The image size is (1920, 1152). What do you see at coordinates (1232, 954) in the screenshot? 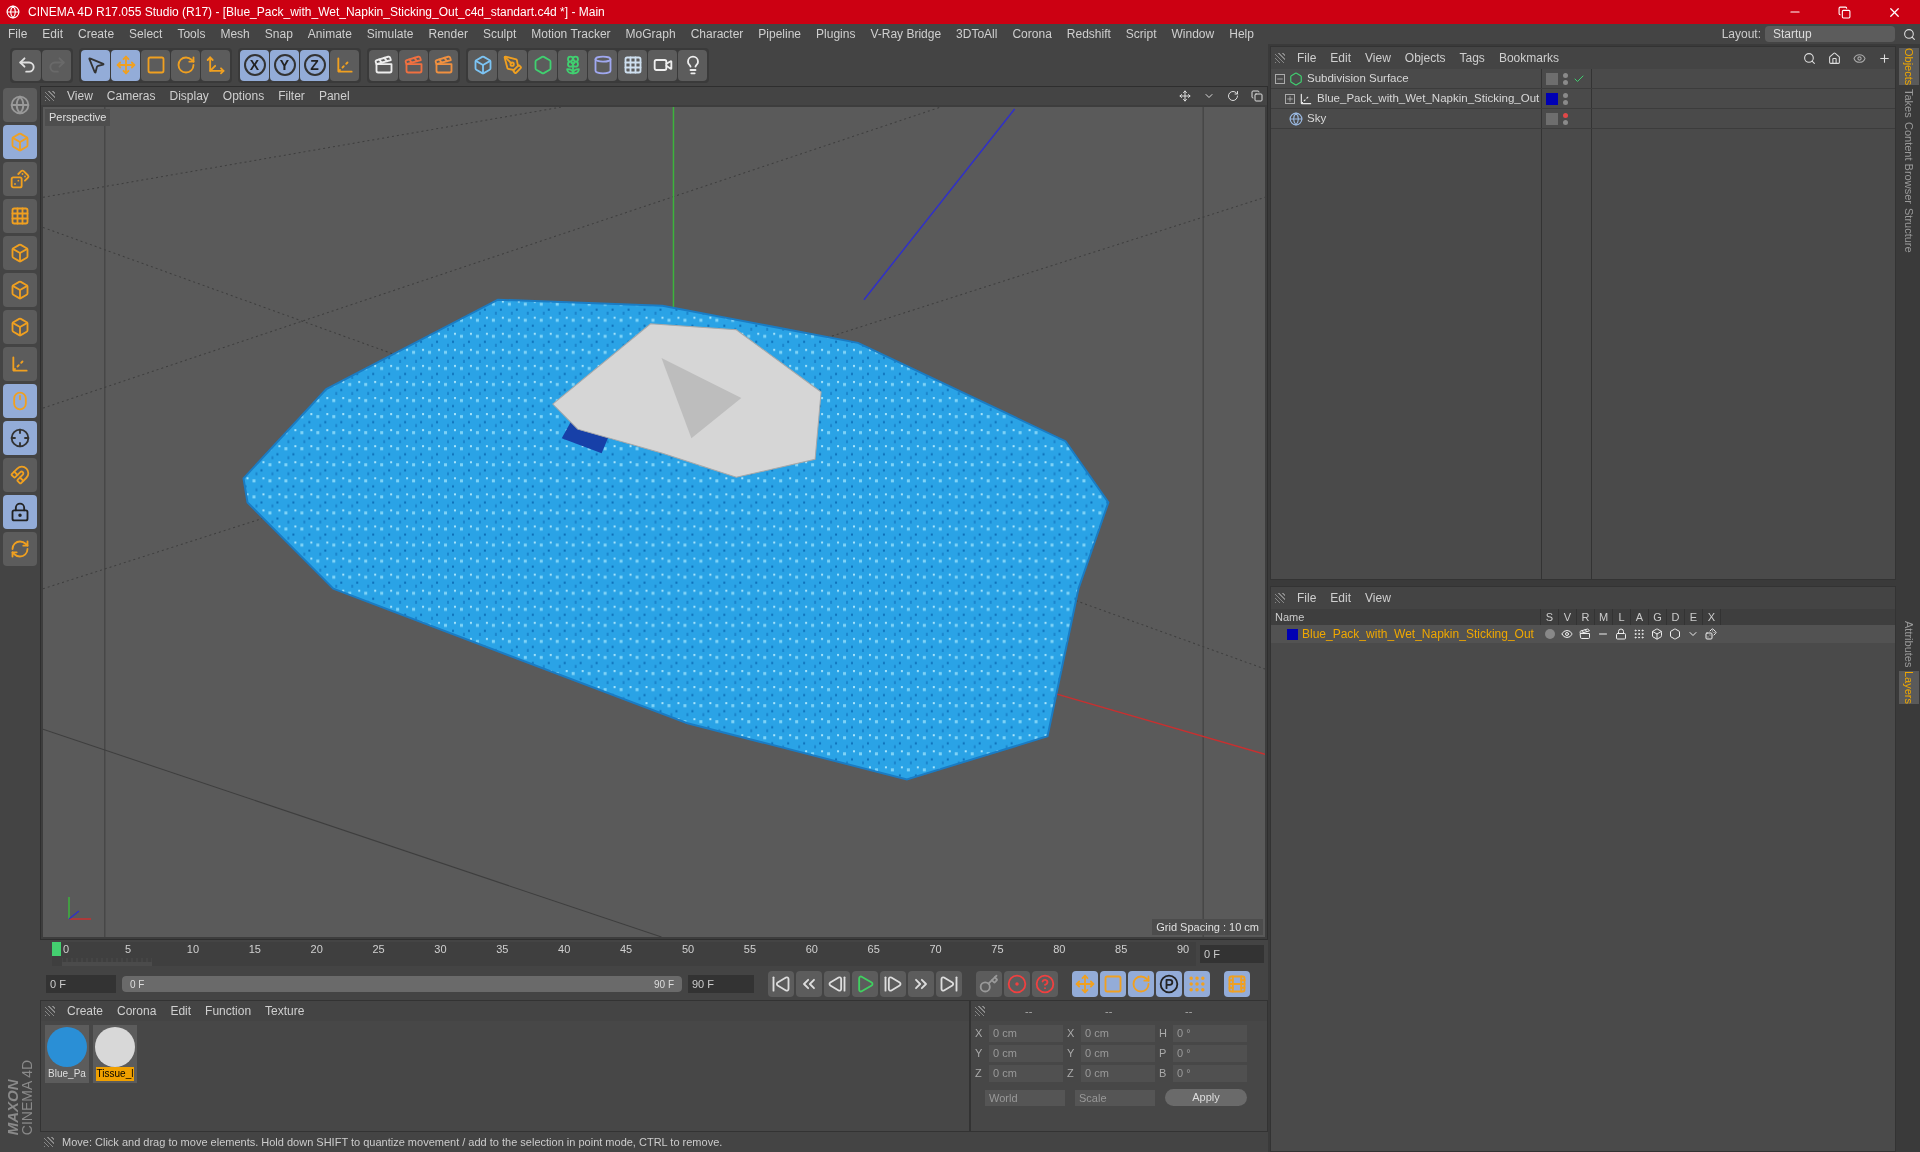
I see `current-frame-field: 0 F` at bounding box center [1232, 954].